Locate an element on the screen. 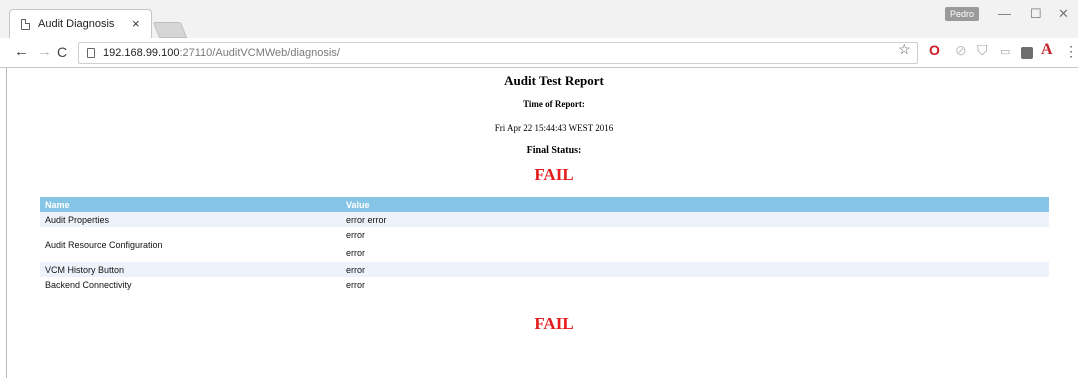 The height and width of the screenshot is (378, 1078). extension-icon: ⊘ is located at coordinates (961, 50).